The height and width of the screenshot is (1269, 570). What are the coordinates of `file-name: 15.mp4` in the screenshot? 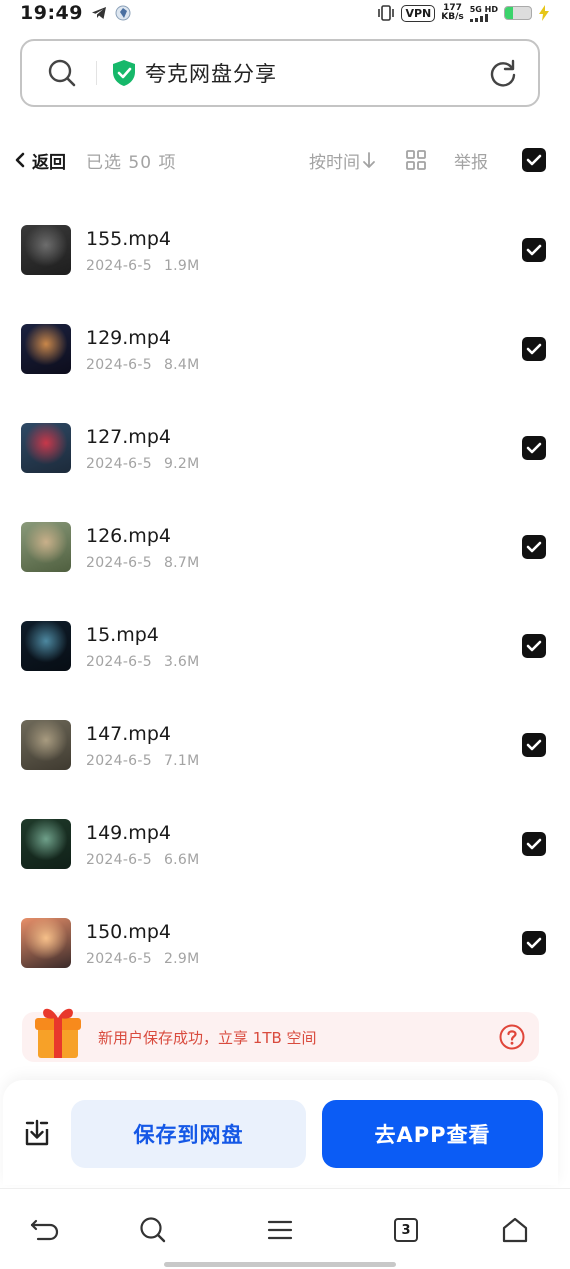 It's located at (122, 634).